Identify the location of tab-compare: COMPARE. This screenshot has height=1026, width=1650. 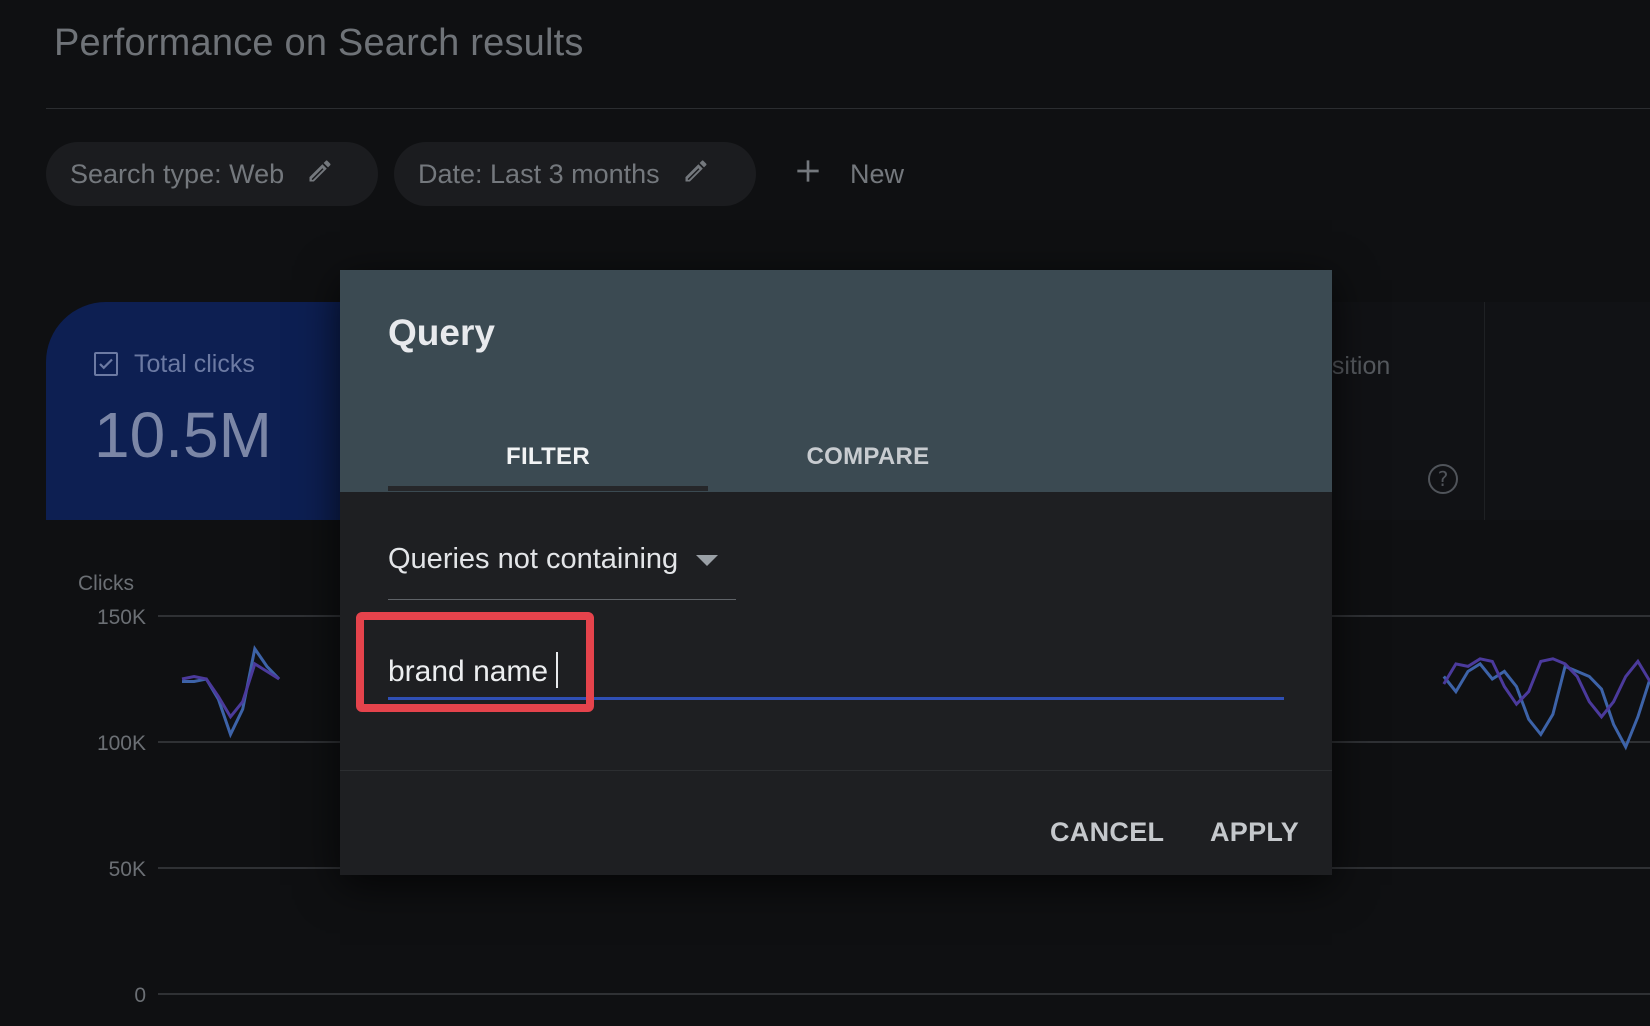
(868, 457).